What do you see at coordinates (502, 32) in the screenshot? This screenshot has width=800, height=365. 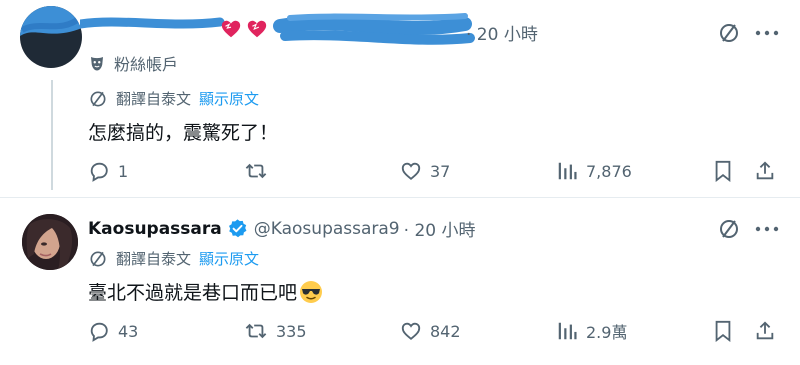 I see `tweet-1-time: · 20 小時` at bounding box center [502, 32].